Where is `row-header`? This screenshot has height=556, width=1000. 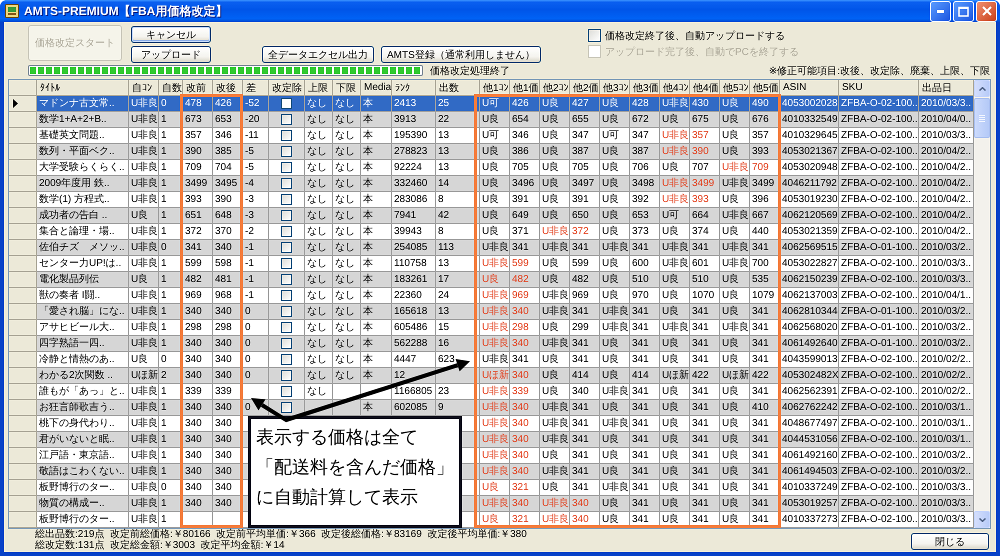 row-header is located at coordinates (23, 104).